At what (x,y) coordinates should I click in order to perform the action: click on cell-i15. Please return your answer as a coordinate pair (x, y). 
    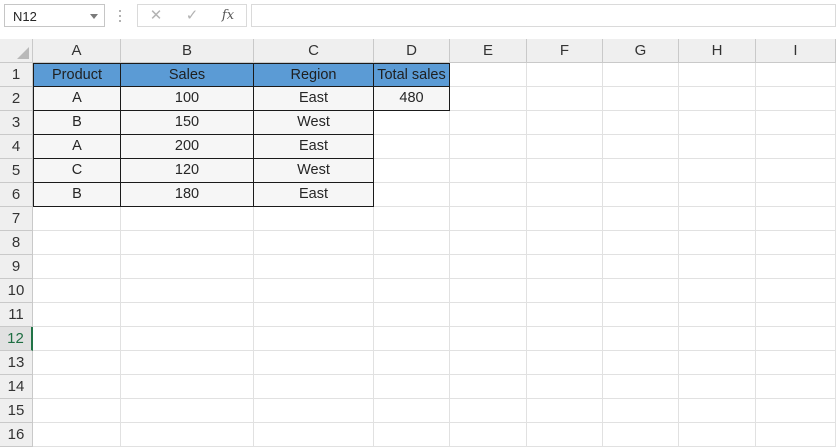
    Looking at the image, I should click on (796, 411).